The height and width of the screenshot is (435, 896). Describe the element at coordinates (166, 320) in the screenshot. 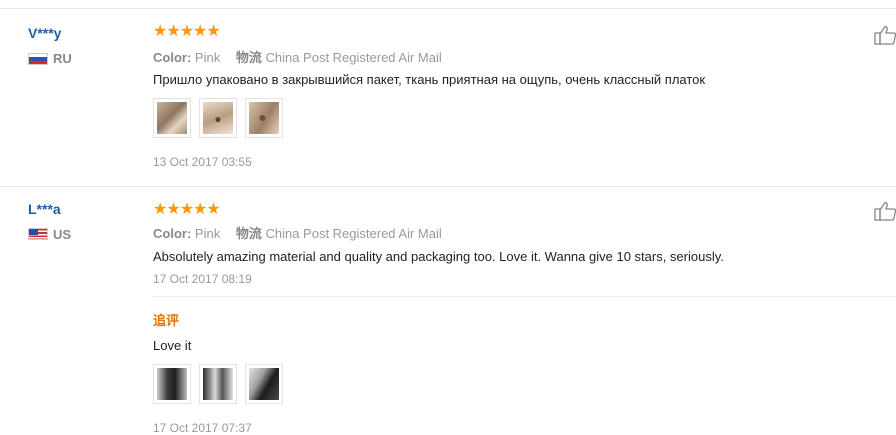

I see `followup-label: 追评` at that location.